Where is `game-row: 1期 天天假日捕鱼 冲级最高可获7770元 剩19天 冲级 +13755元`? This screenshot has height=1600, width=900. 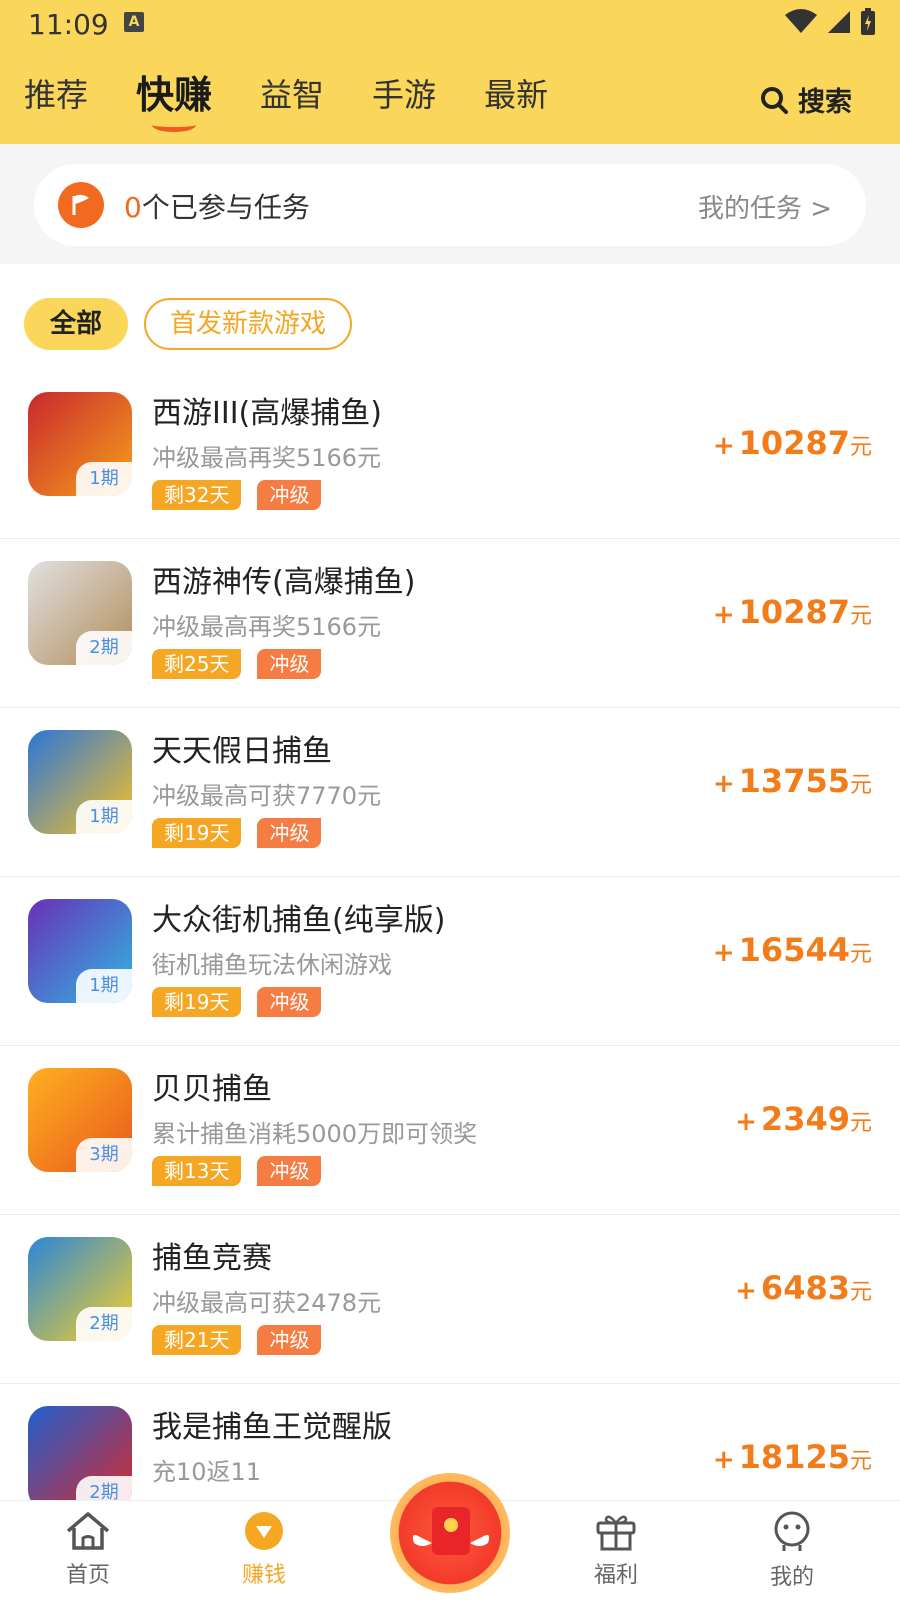
game-row: 1期 天天假日捕鱼 冲级最高可获7770元 剩19天 冲级 +13755元 is located at coordinates (450, 792).